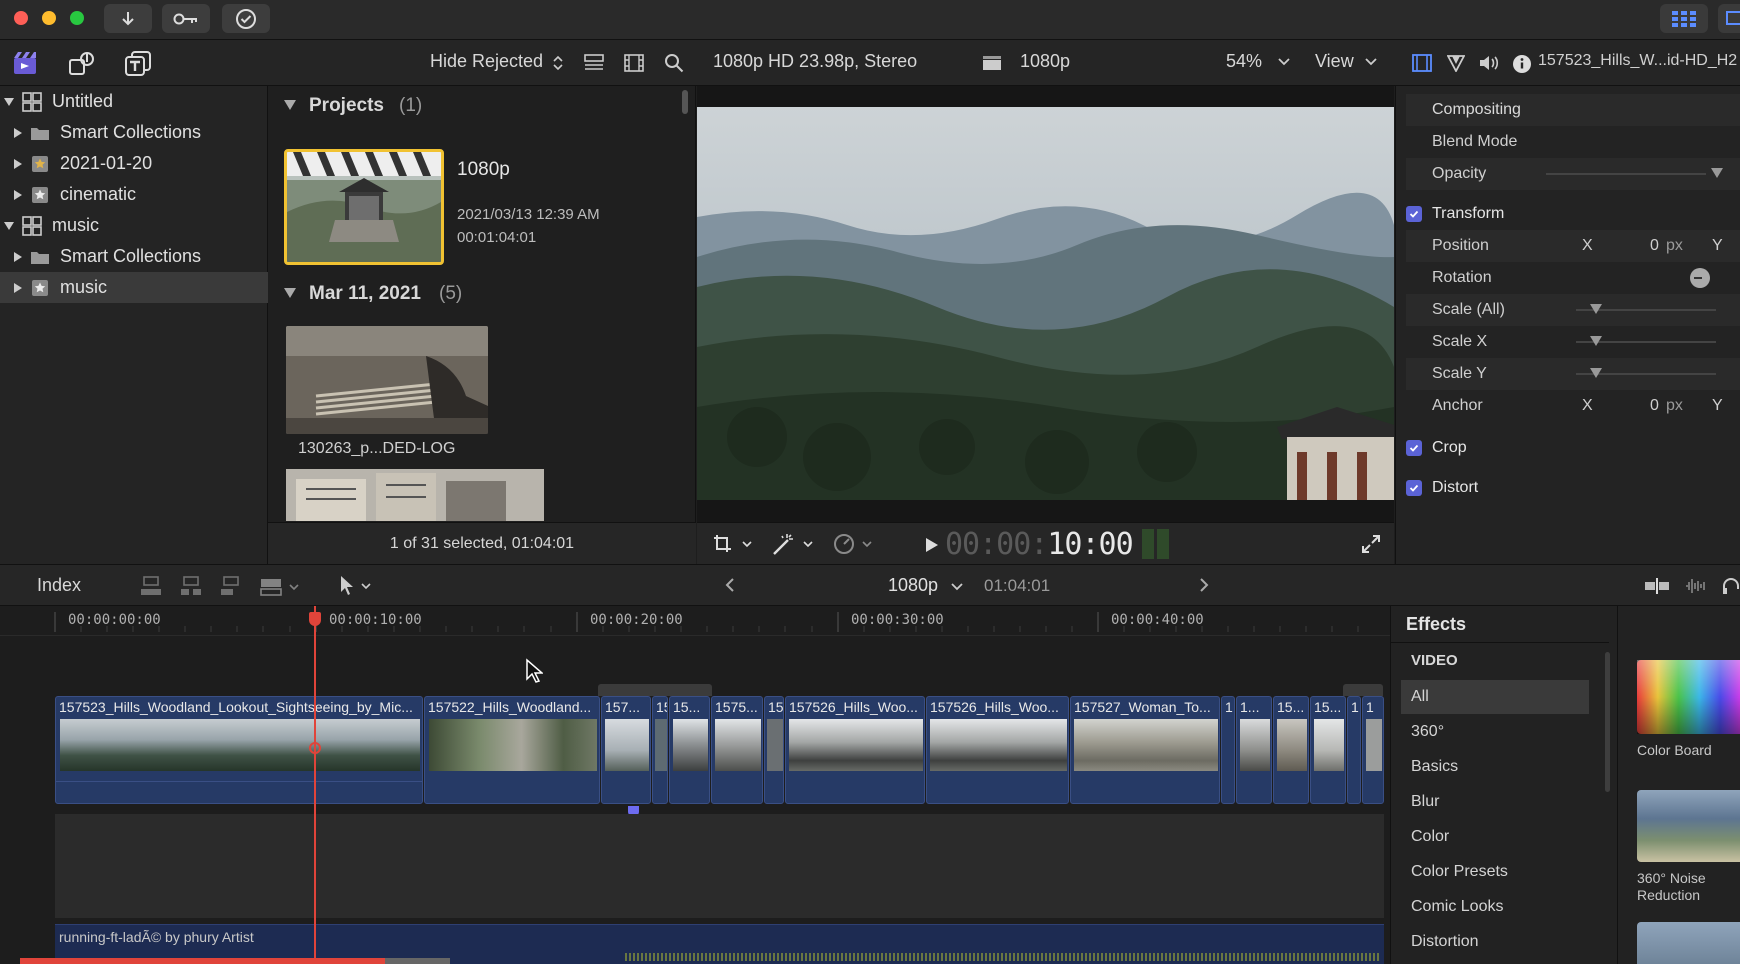  I want to click on background-tasks-button, so click(246, 18).